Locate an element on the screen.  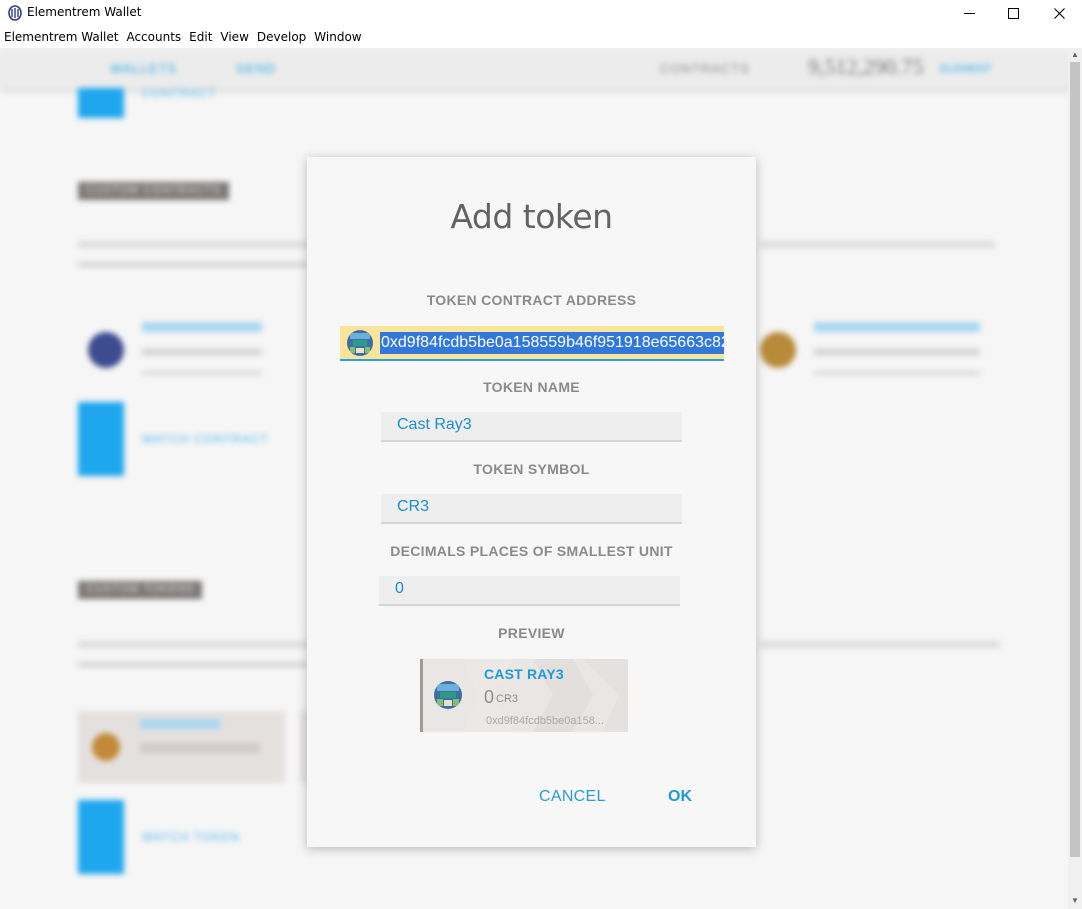
bg-paragraph-left is located at coordinates (193, 256).